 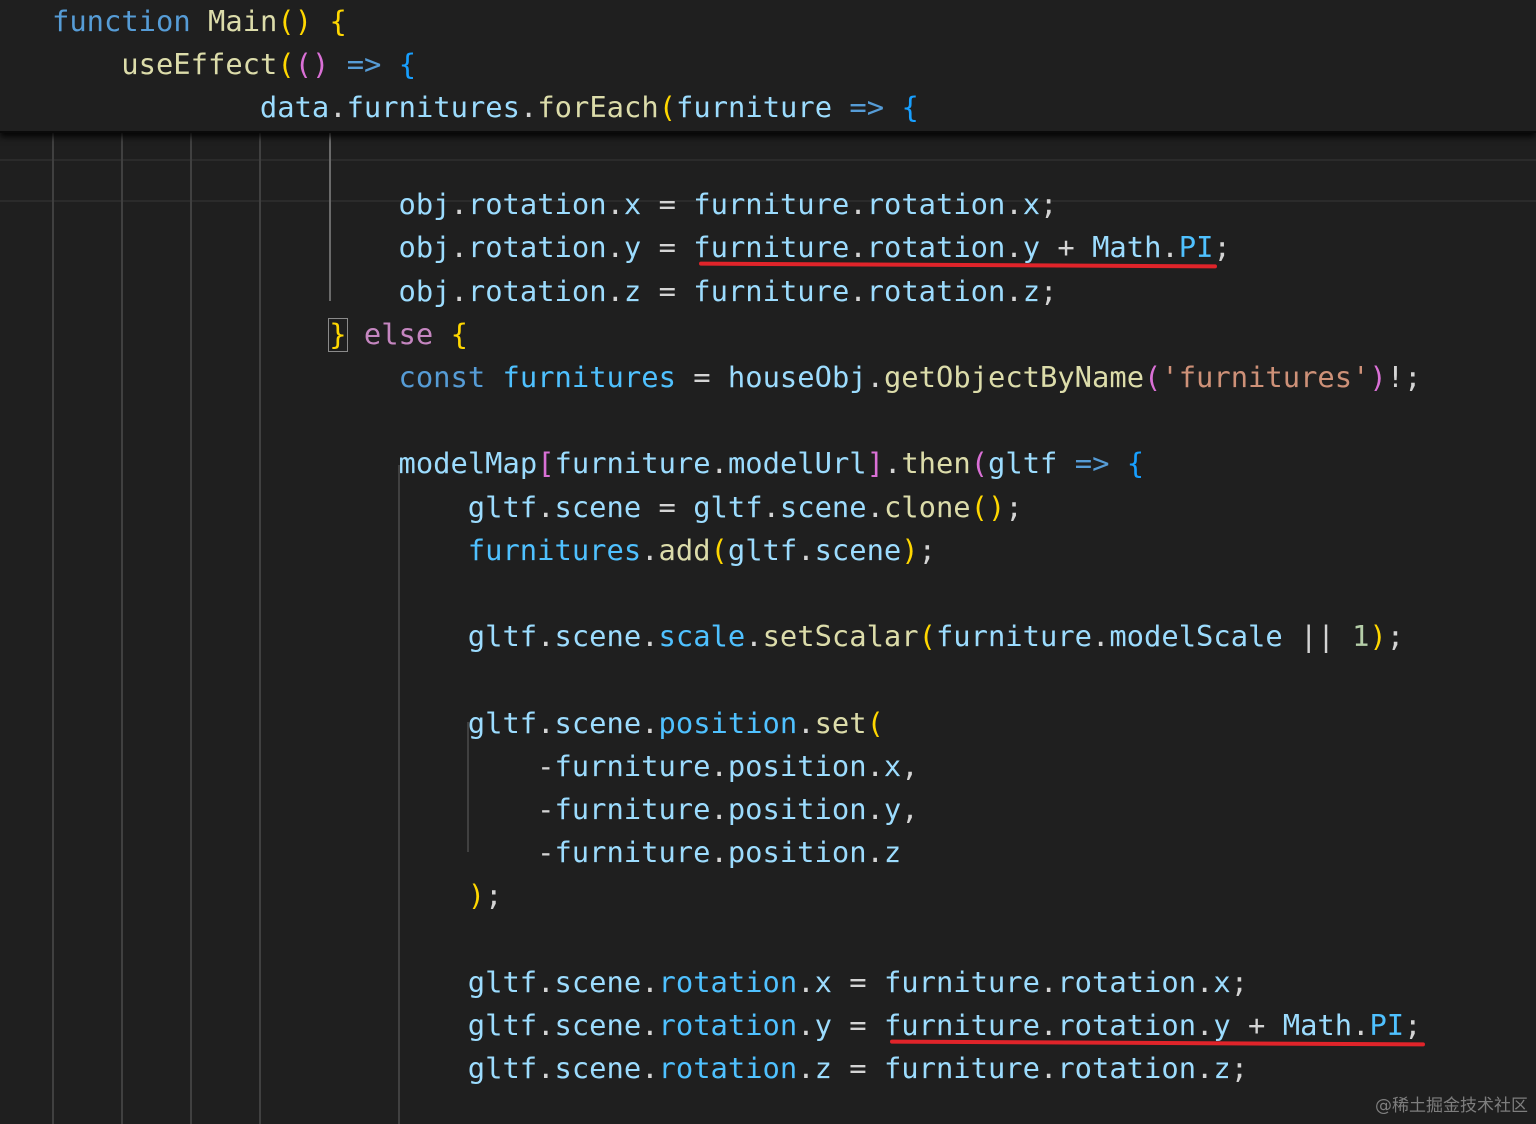 What do you see at coordinates (728, 291) in the screenshot?
I see `code-line: obj.rotation.z = furniture.rotation.z;` at bounding box center [728, 291].